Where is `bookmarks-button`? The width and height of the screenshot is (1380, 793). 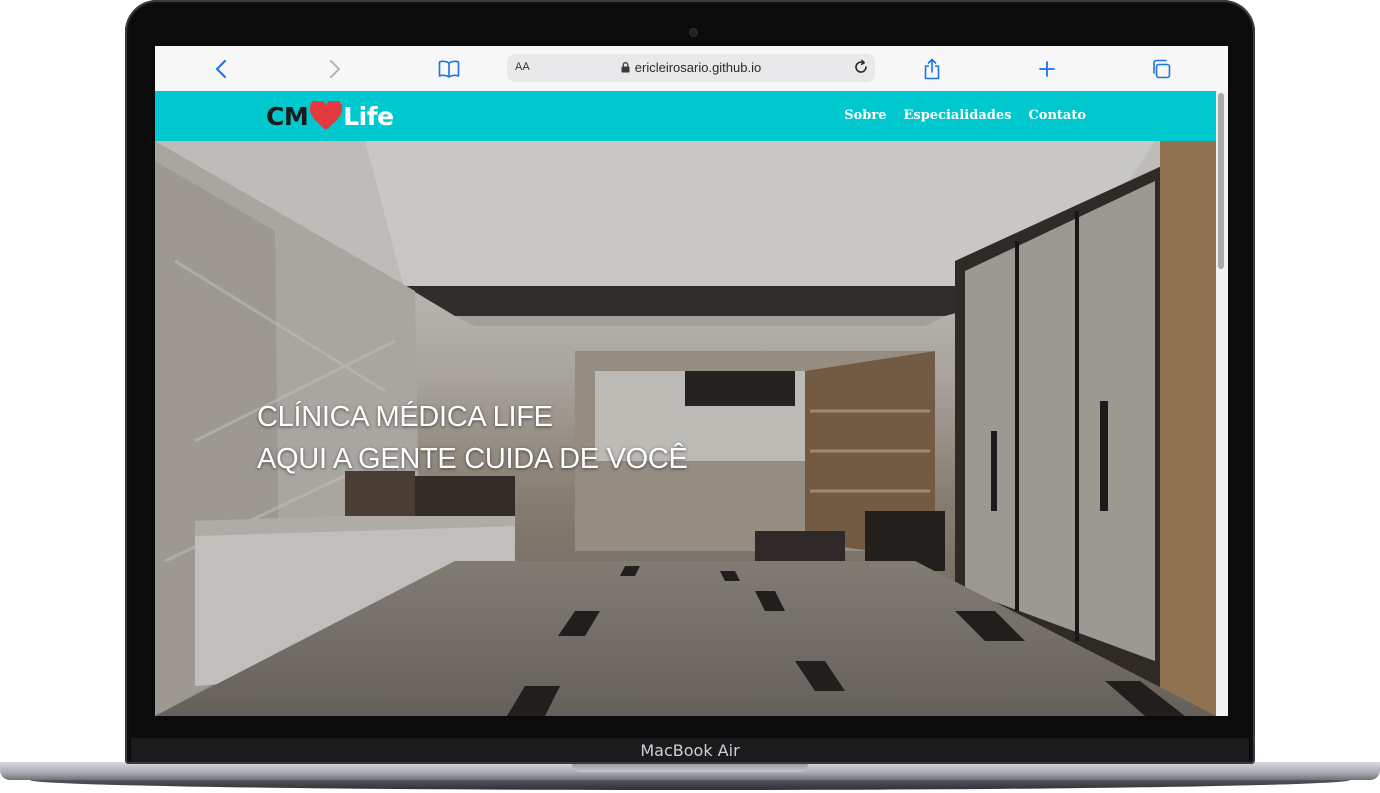 bookmarks-button is located at coordinates (449, 69).